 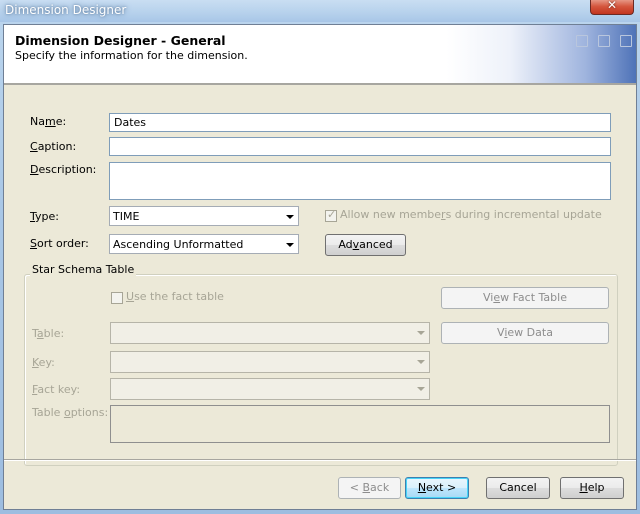 What do you see at coordinates (360, 146) in the screenshot?
I see `caption-input` at bounding box center [360, 146].